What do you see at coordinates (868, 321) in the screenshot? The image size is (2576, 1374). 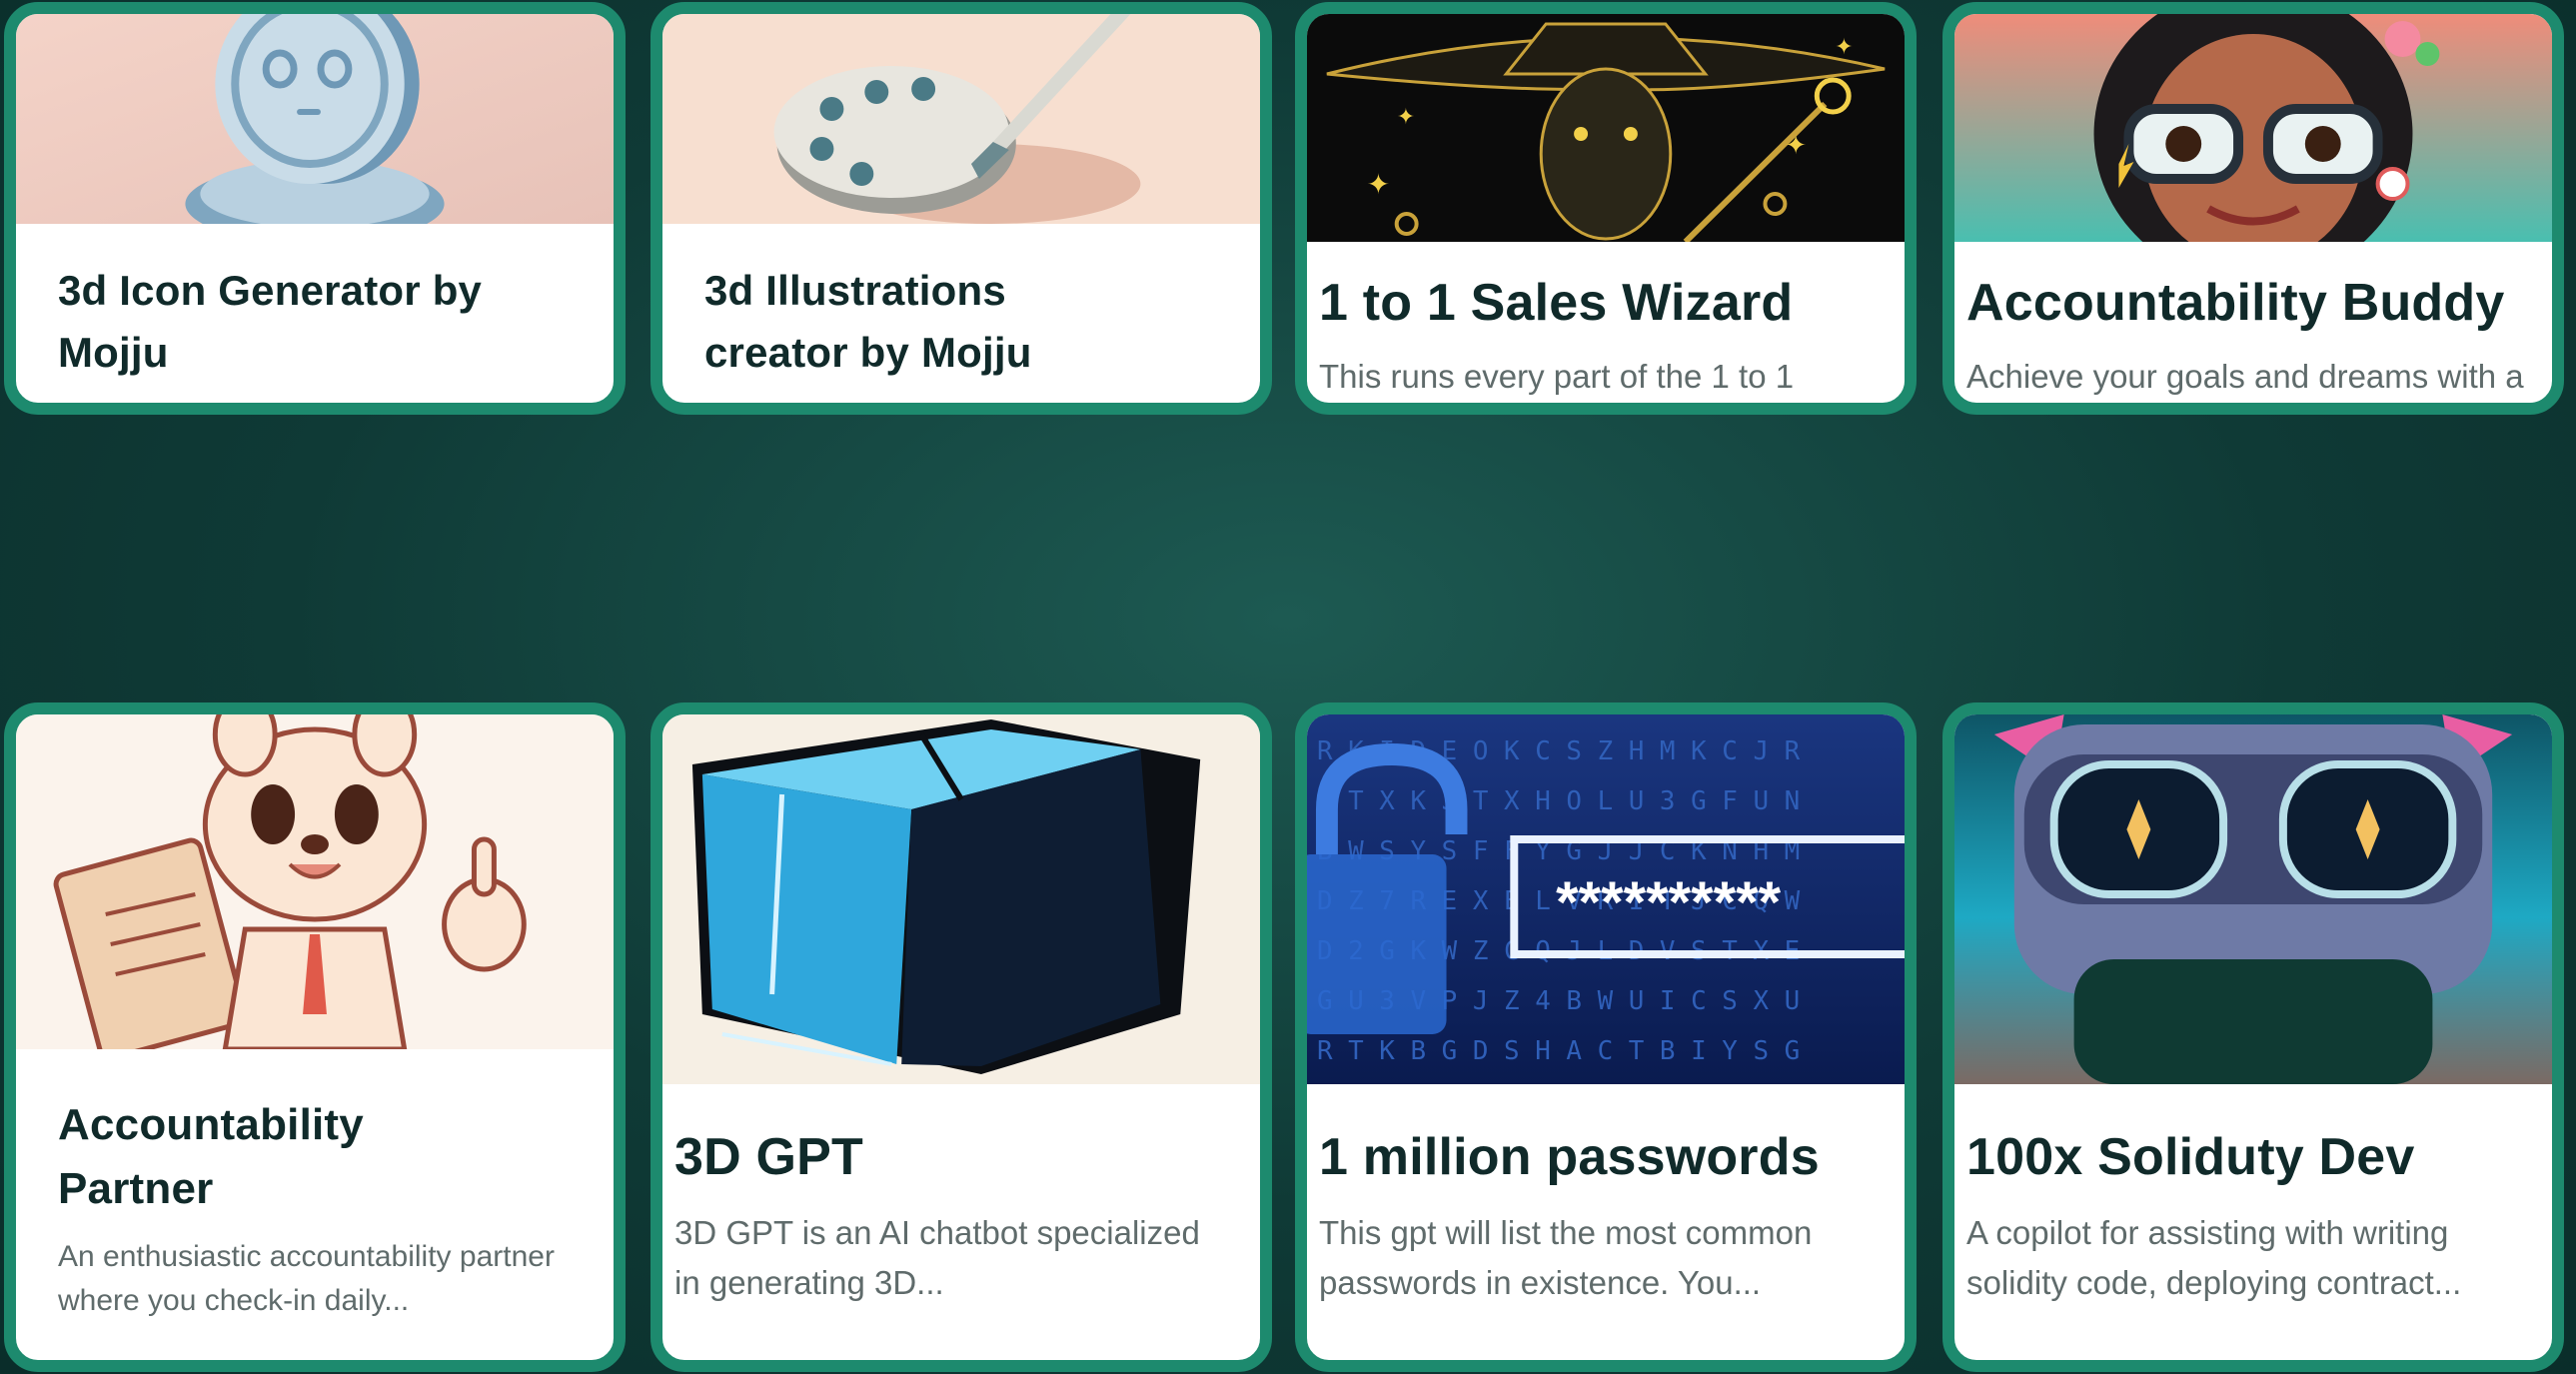 I see `card-title: 3d Illustrations creator by Mojju` at bounding box center [868, 321].